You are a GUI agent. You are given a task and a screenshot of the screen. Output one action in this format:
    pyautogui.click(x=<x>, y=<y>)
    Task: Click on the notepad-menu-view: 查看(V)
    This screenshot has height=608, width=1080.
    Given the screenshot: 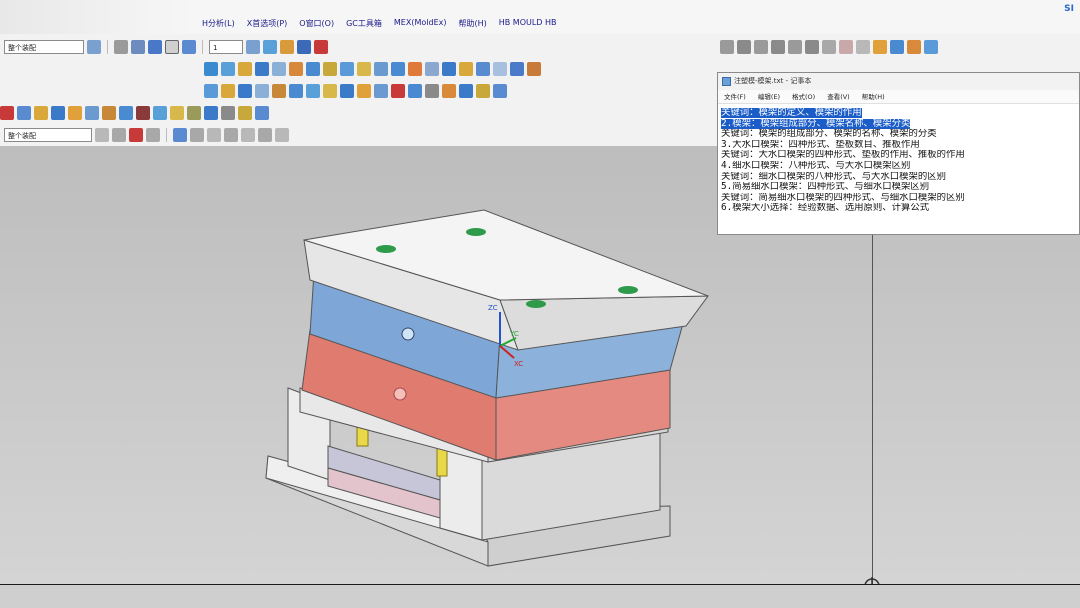 What is the action you would take?
    pyautogui.click(x=838, y=96)
    